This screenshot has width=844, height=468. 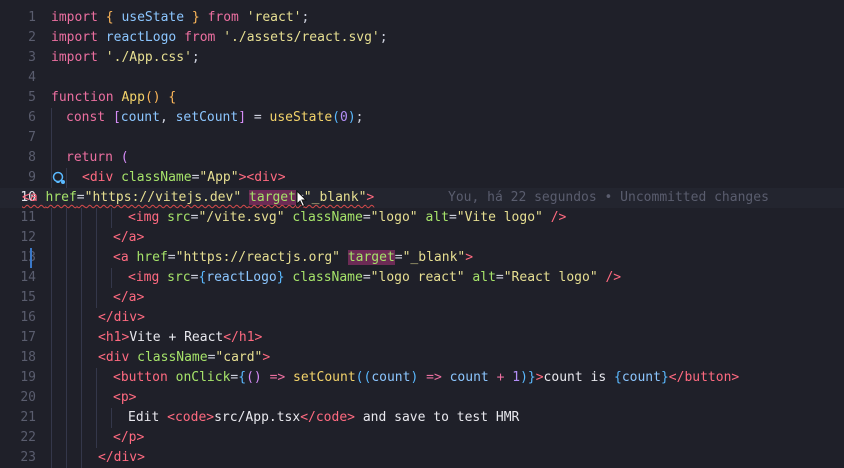 I want to click on code-token: >, so click(x=370, y=197).